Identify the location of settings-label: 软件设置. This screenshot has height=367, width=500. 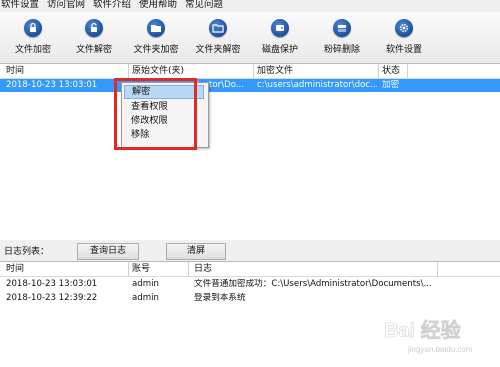
(403, 50).